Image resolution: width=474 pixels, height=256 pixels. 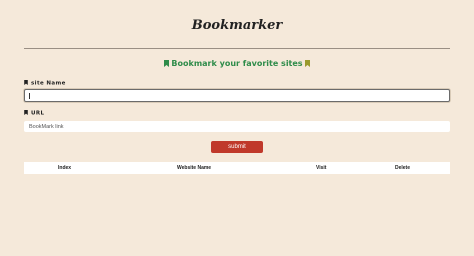 I want to click on divider, so click(x=237, y=48).